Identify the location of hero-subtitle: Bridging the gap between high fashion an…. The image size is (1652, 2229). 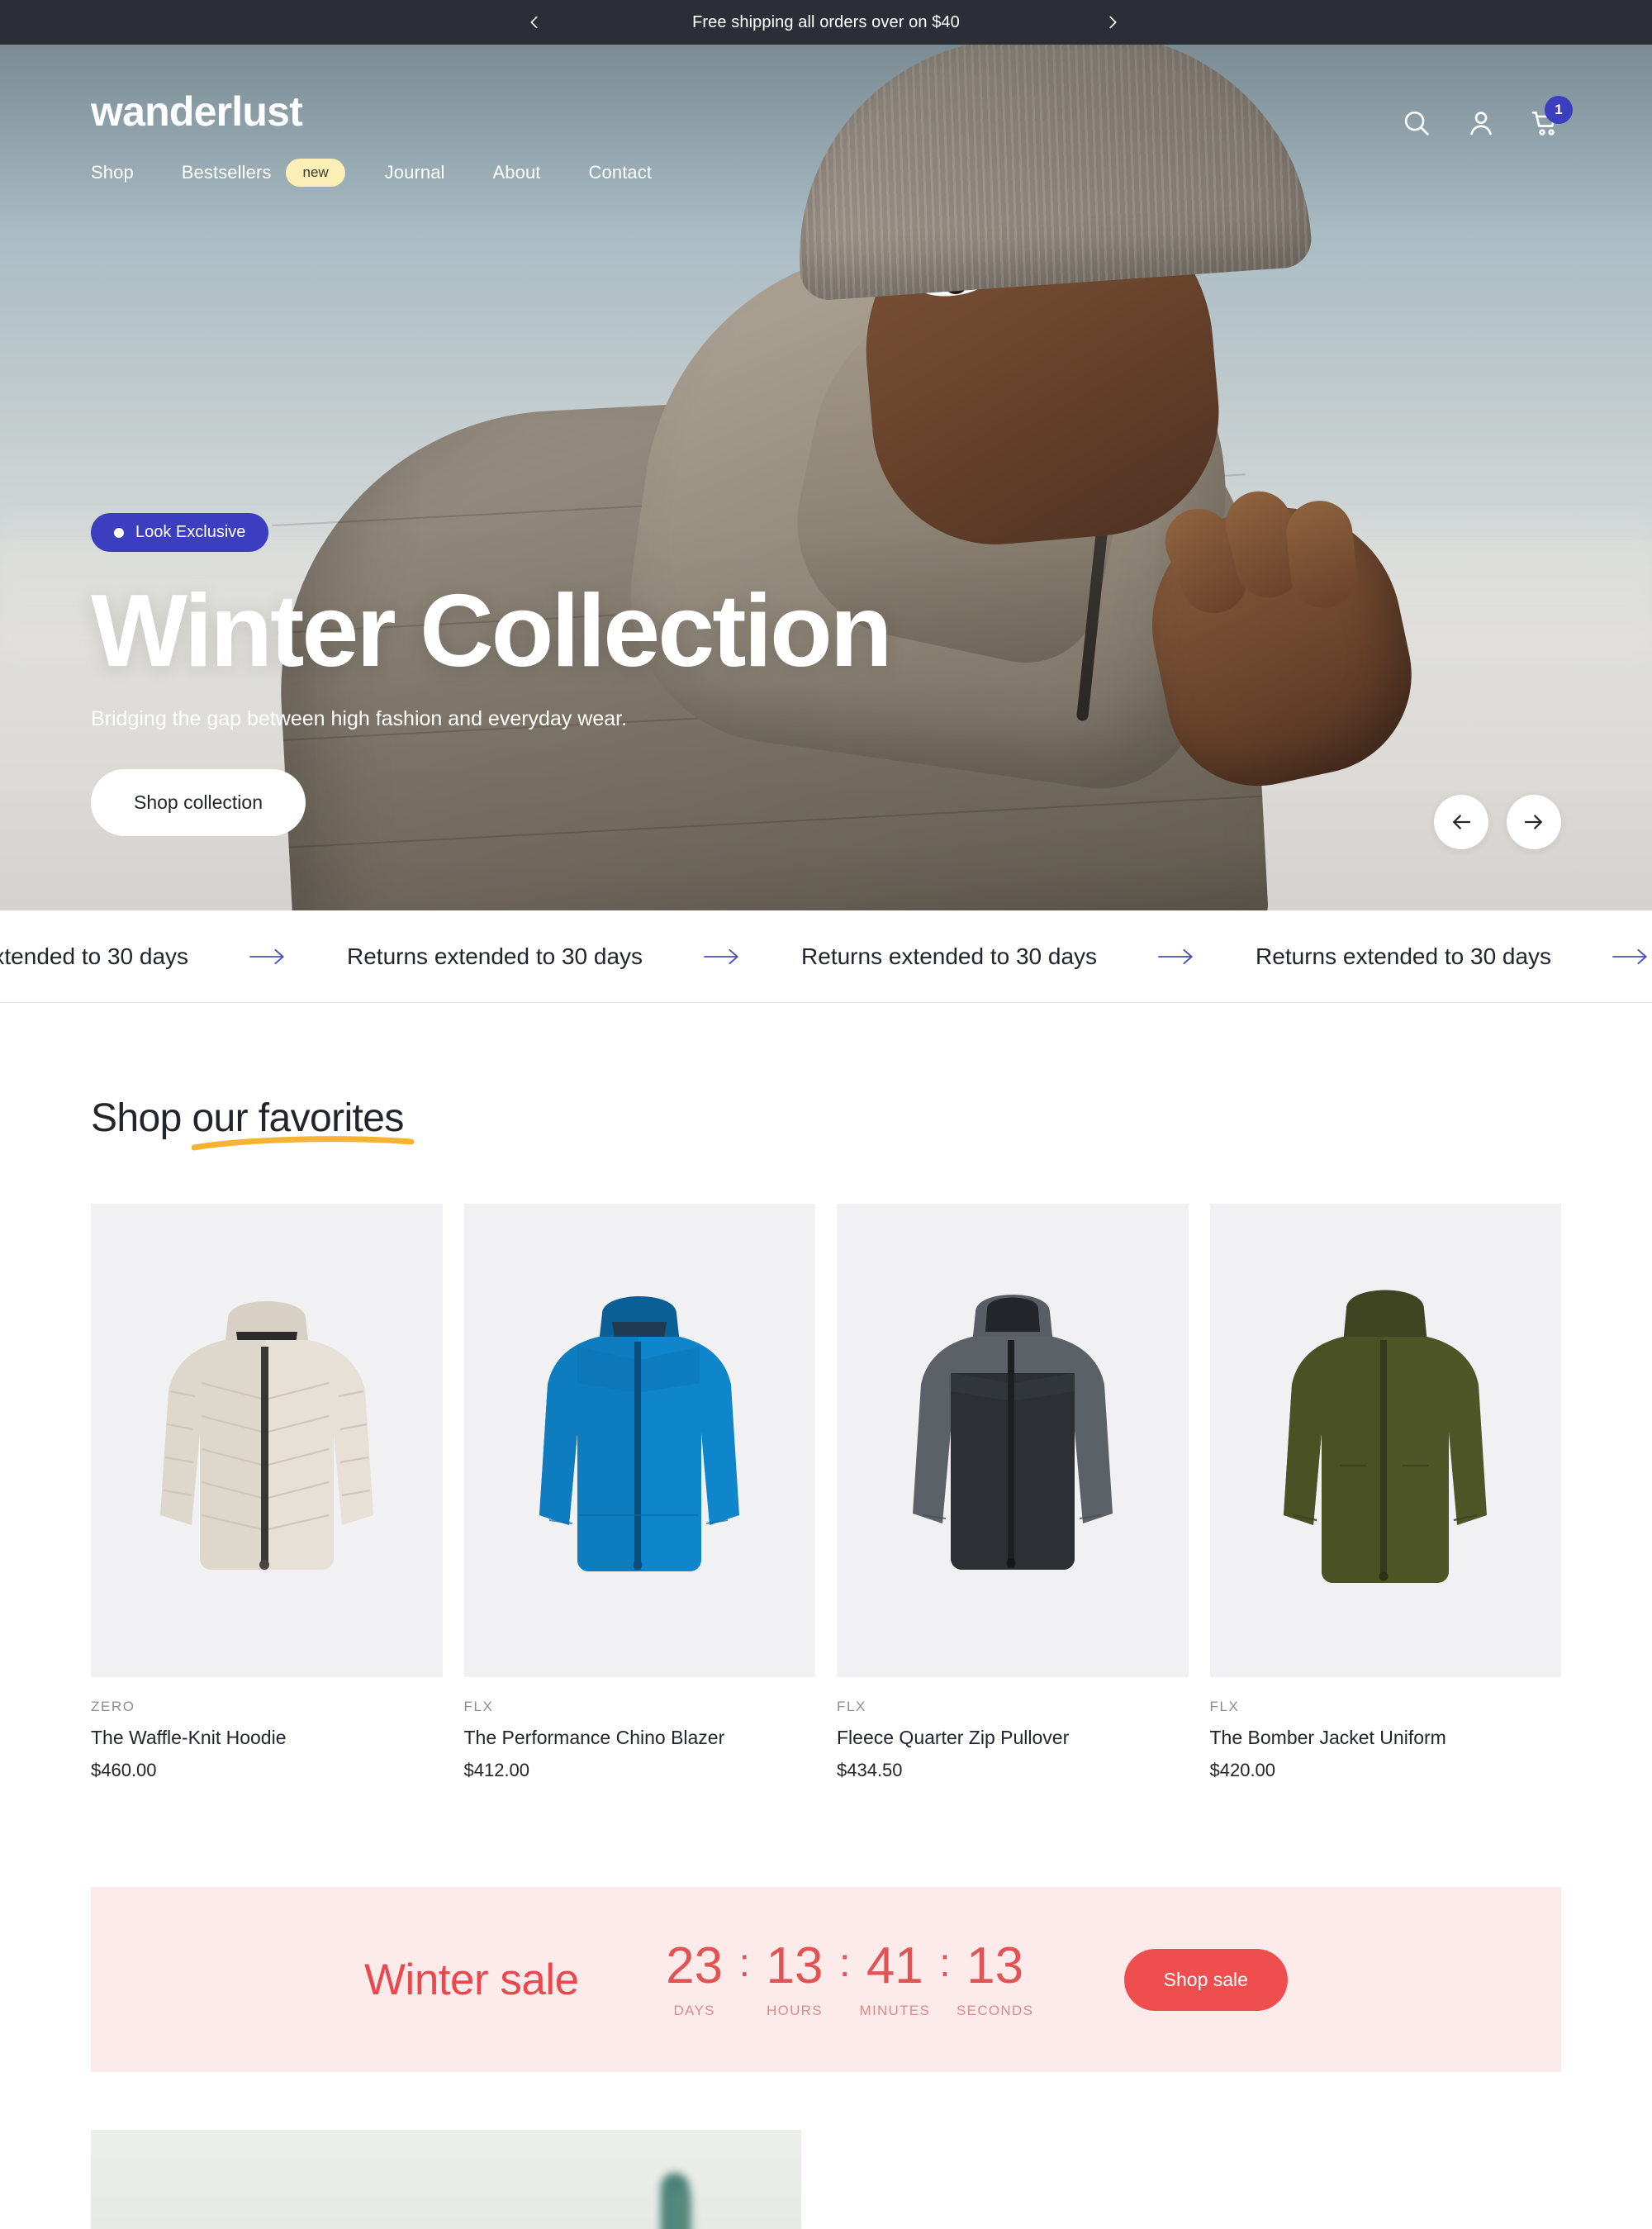
(359, 718).